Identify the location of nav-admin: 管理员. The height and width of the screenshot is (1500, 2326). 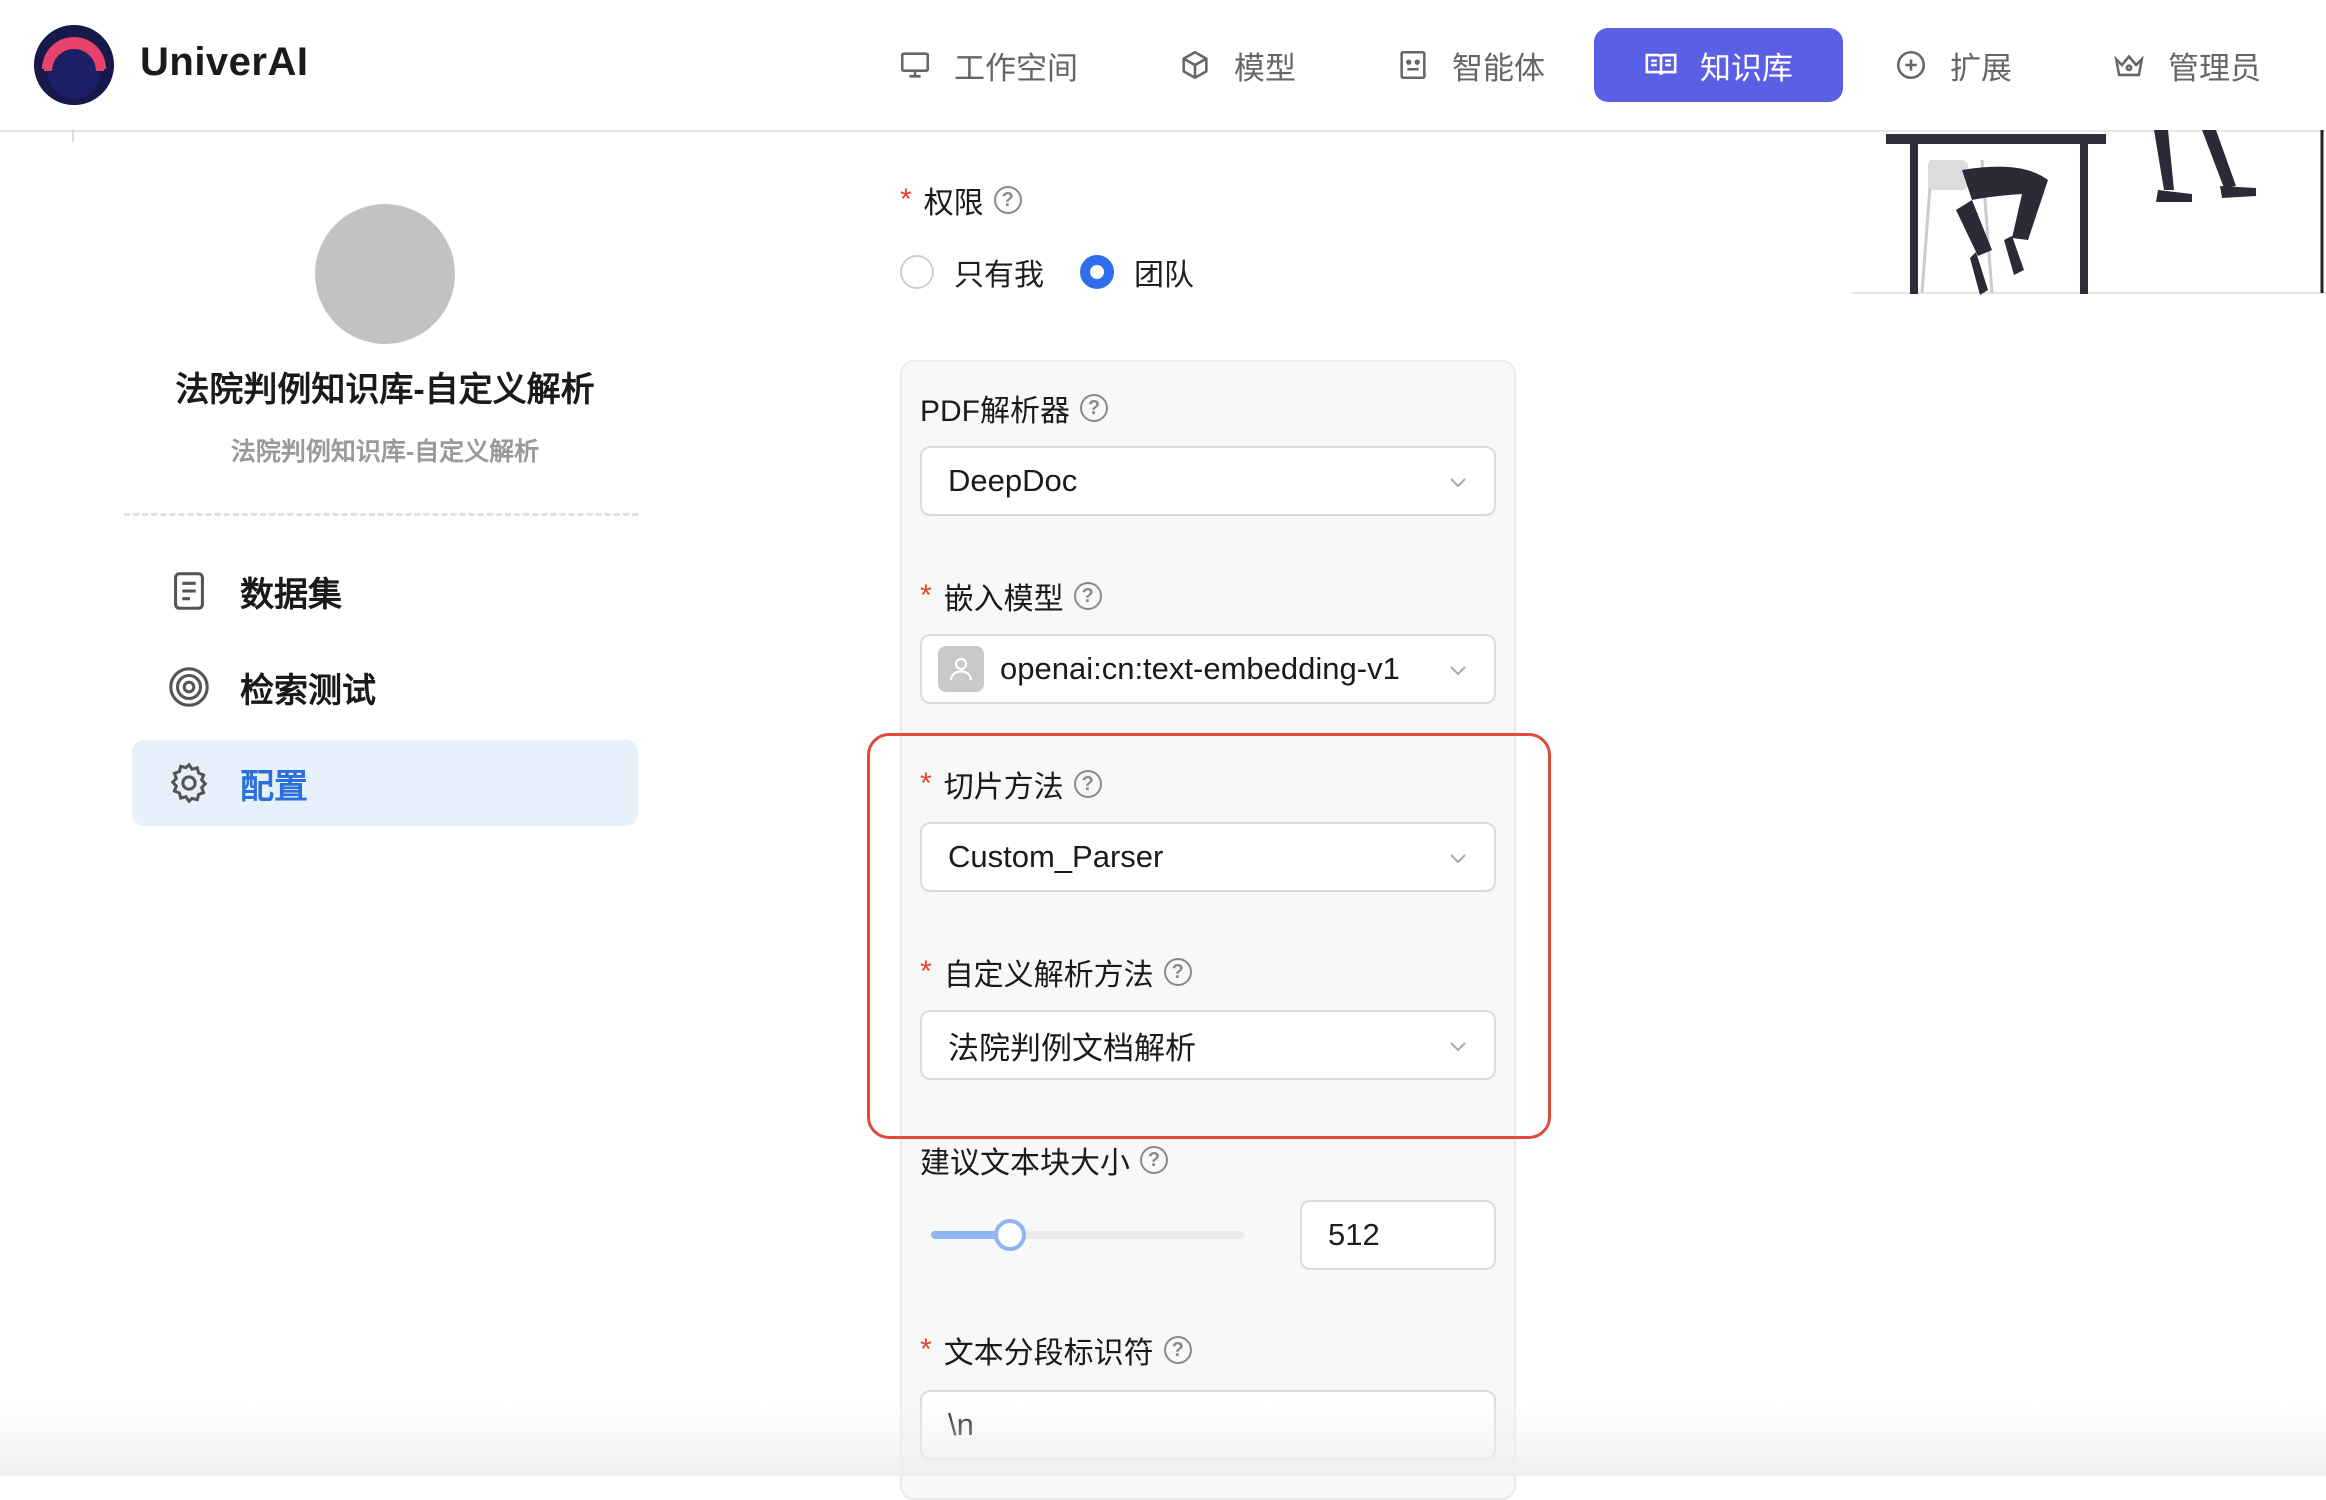
(2186, 65).